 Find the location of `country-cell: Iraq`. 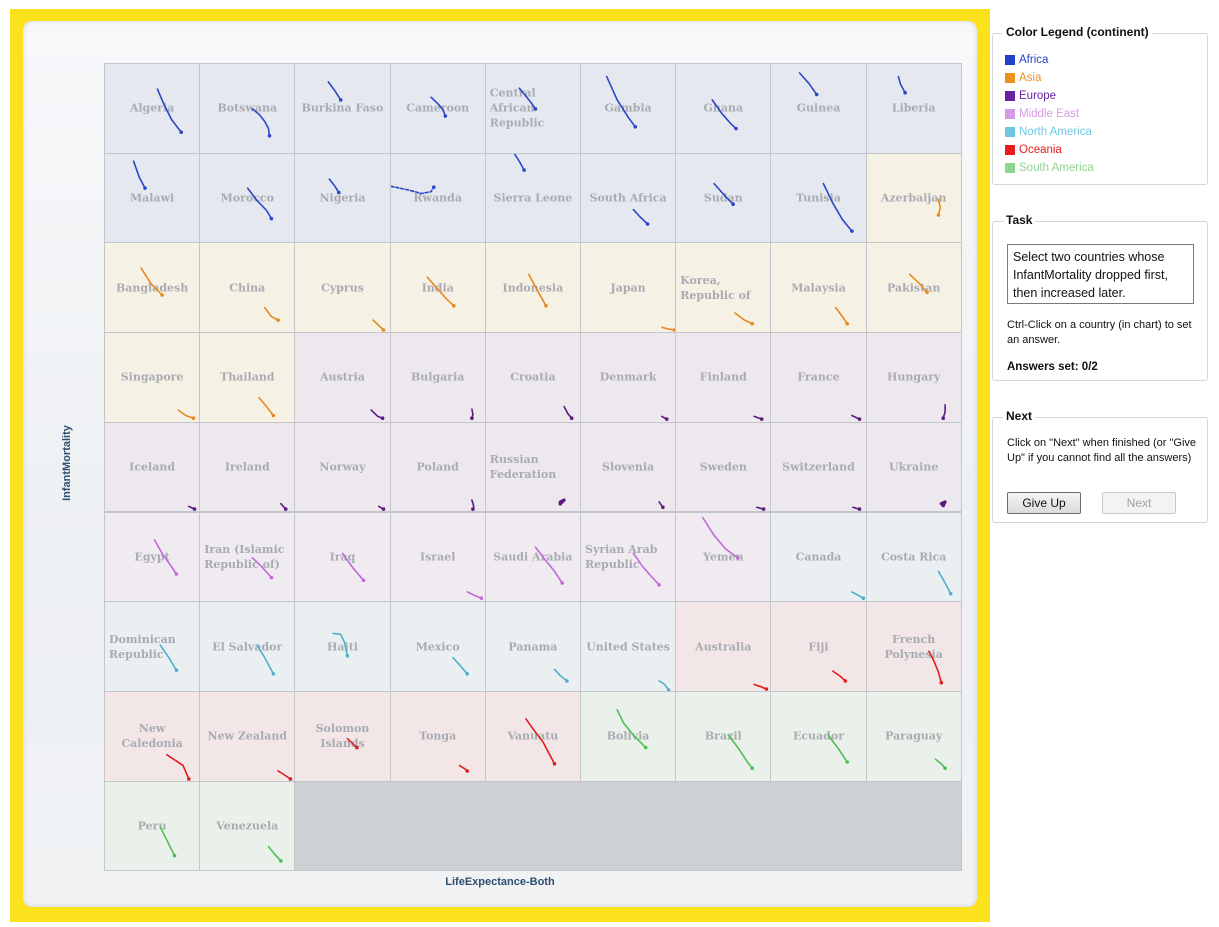

country-cell: Iraq is located at coordinates (342, 557).